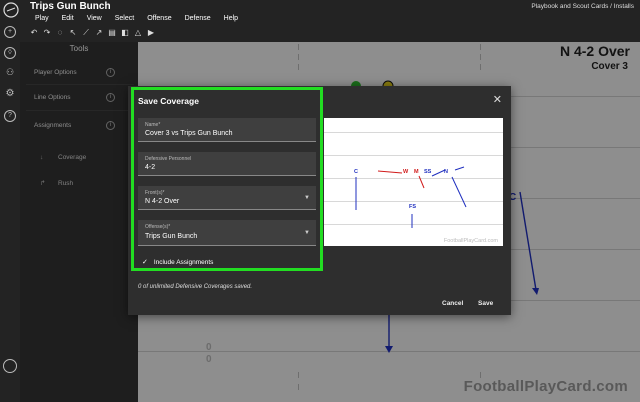  What do you see at coordinates (47, 33) in the screenshot?
I see `redo-icon: ↷` at bounding box center [47, 33].